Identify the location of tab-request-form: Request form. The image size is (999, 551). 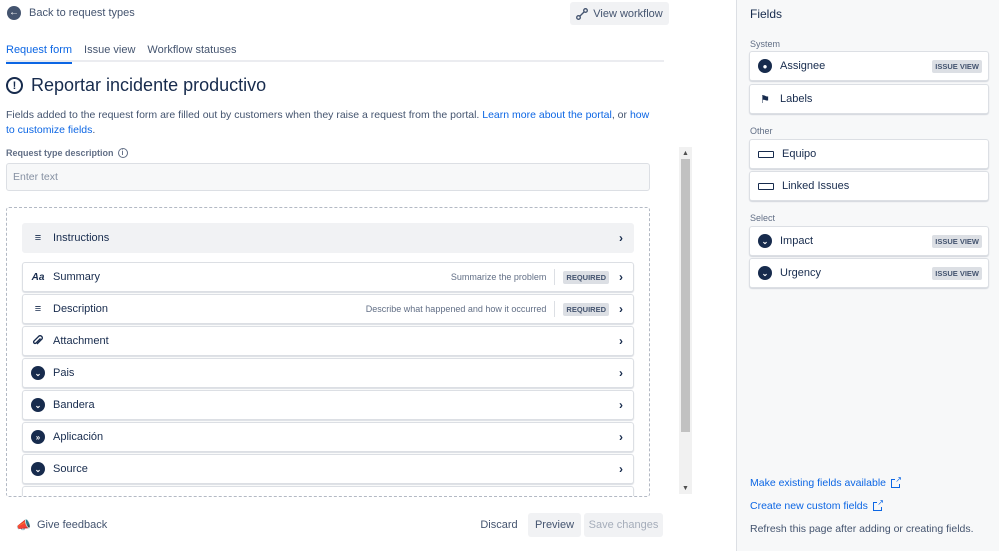
(39, 50).